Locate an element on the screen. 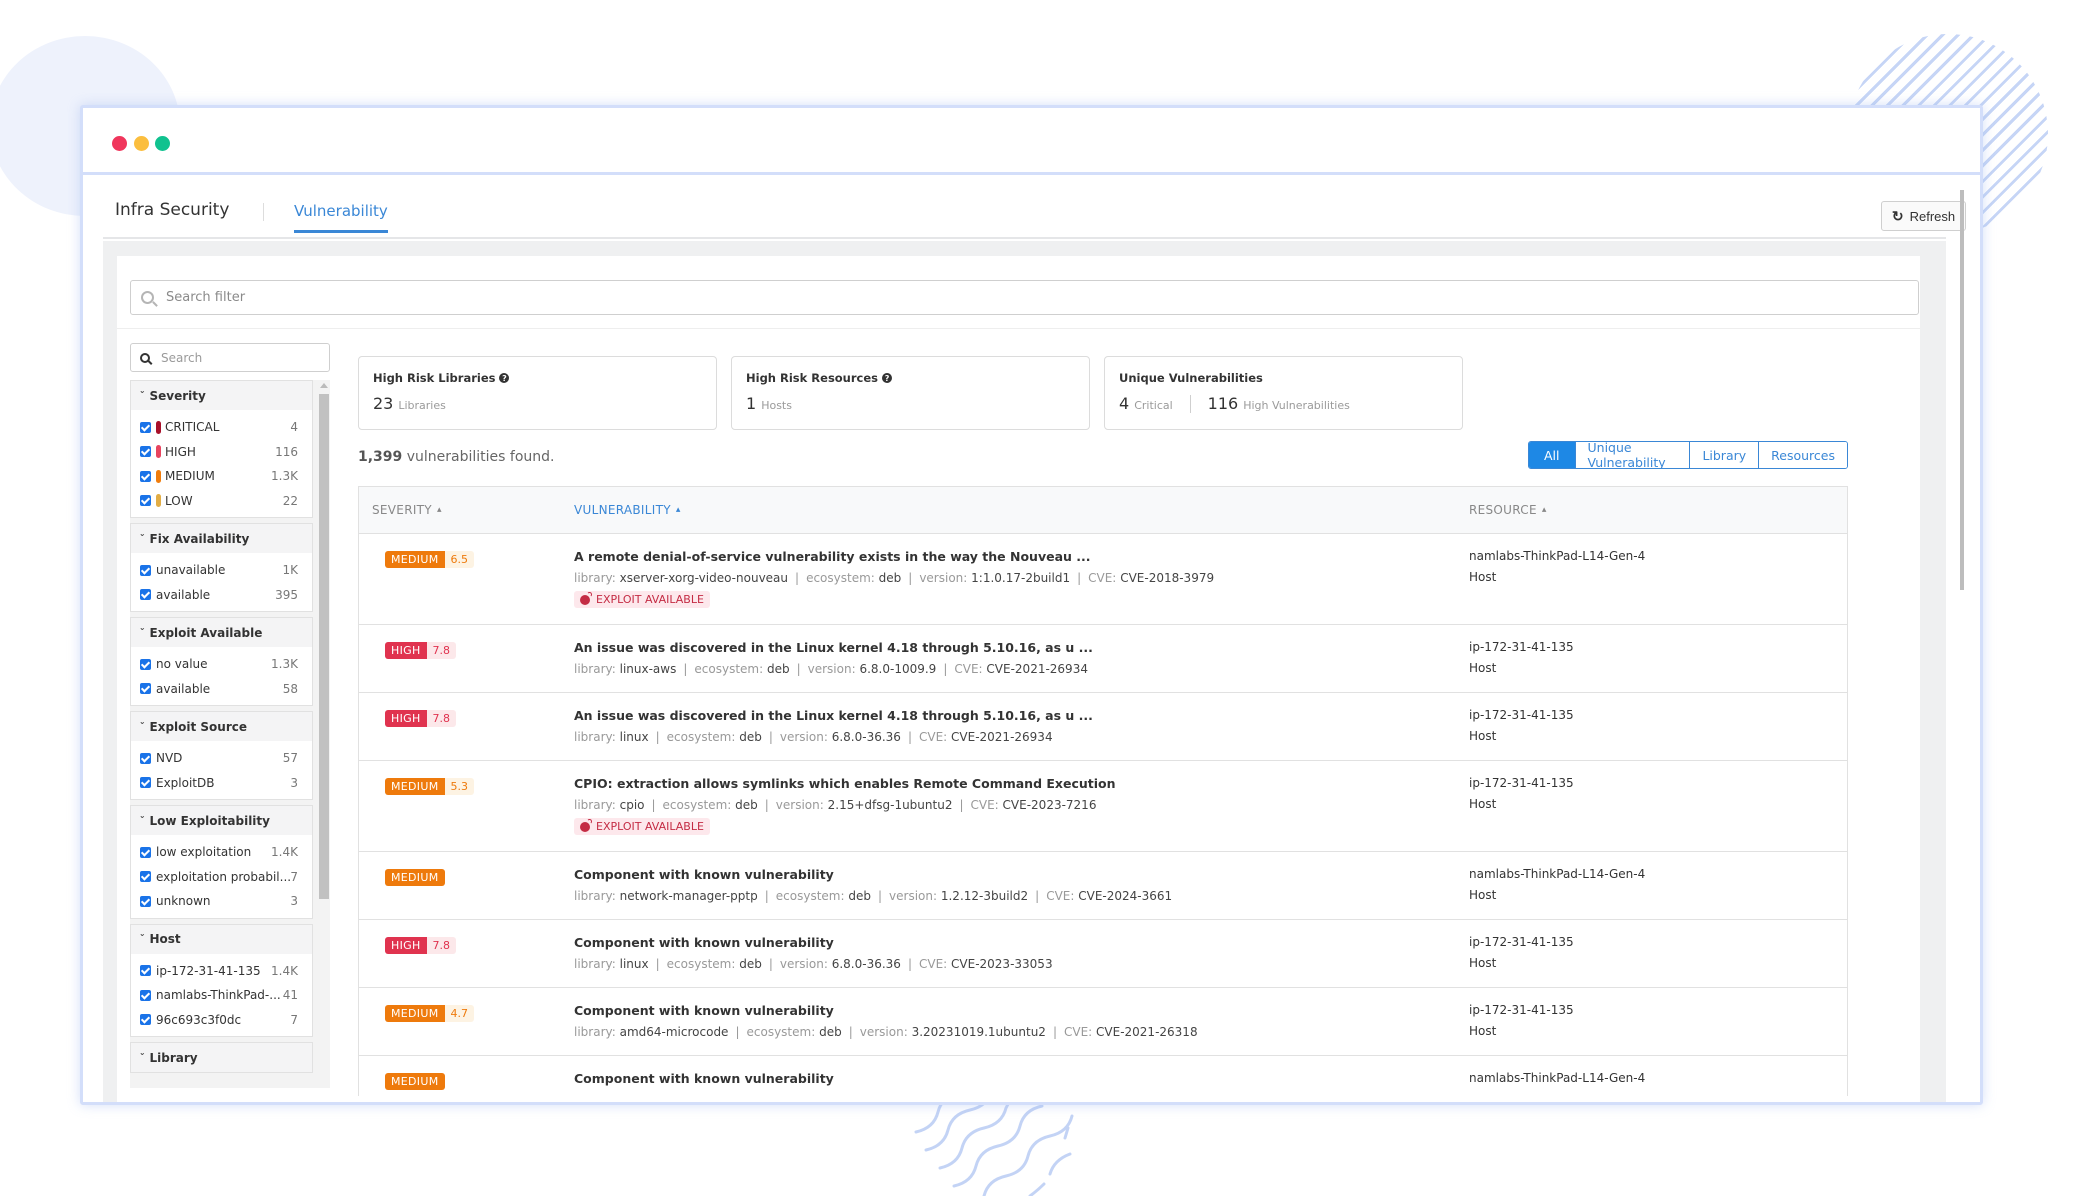  card-number: 1 is located at coordinates (751, 403).